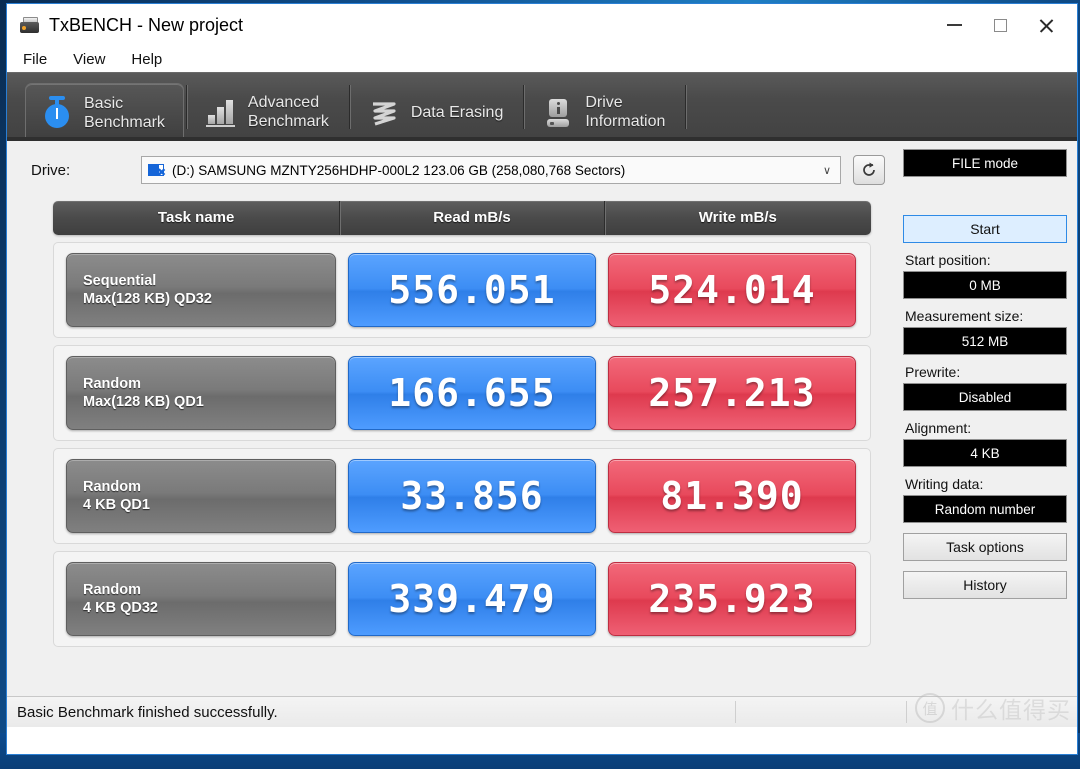 The height and width of the screenshot is (769, 1080). I want to click on tab-basic-benchmark-label: Basic Benchmark, so click(124, 112).